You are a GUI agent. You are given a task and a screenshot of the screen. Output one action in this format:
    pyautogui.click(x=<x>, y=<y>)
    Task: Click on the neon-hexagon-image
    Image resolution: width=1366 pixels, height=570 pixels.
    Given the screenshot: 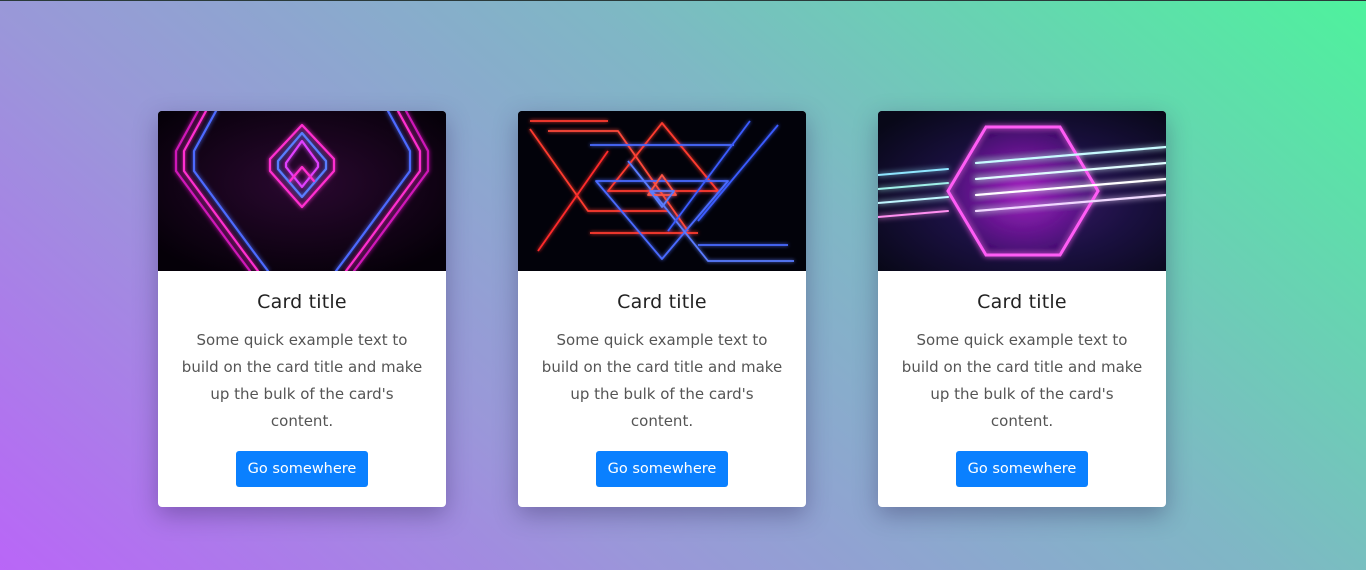 What is the action you would take?
    pyautogui.click(x=1022, y=191)
    